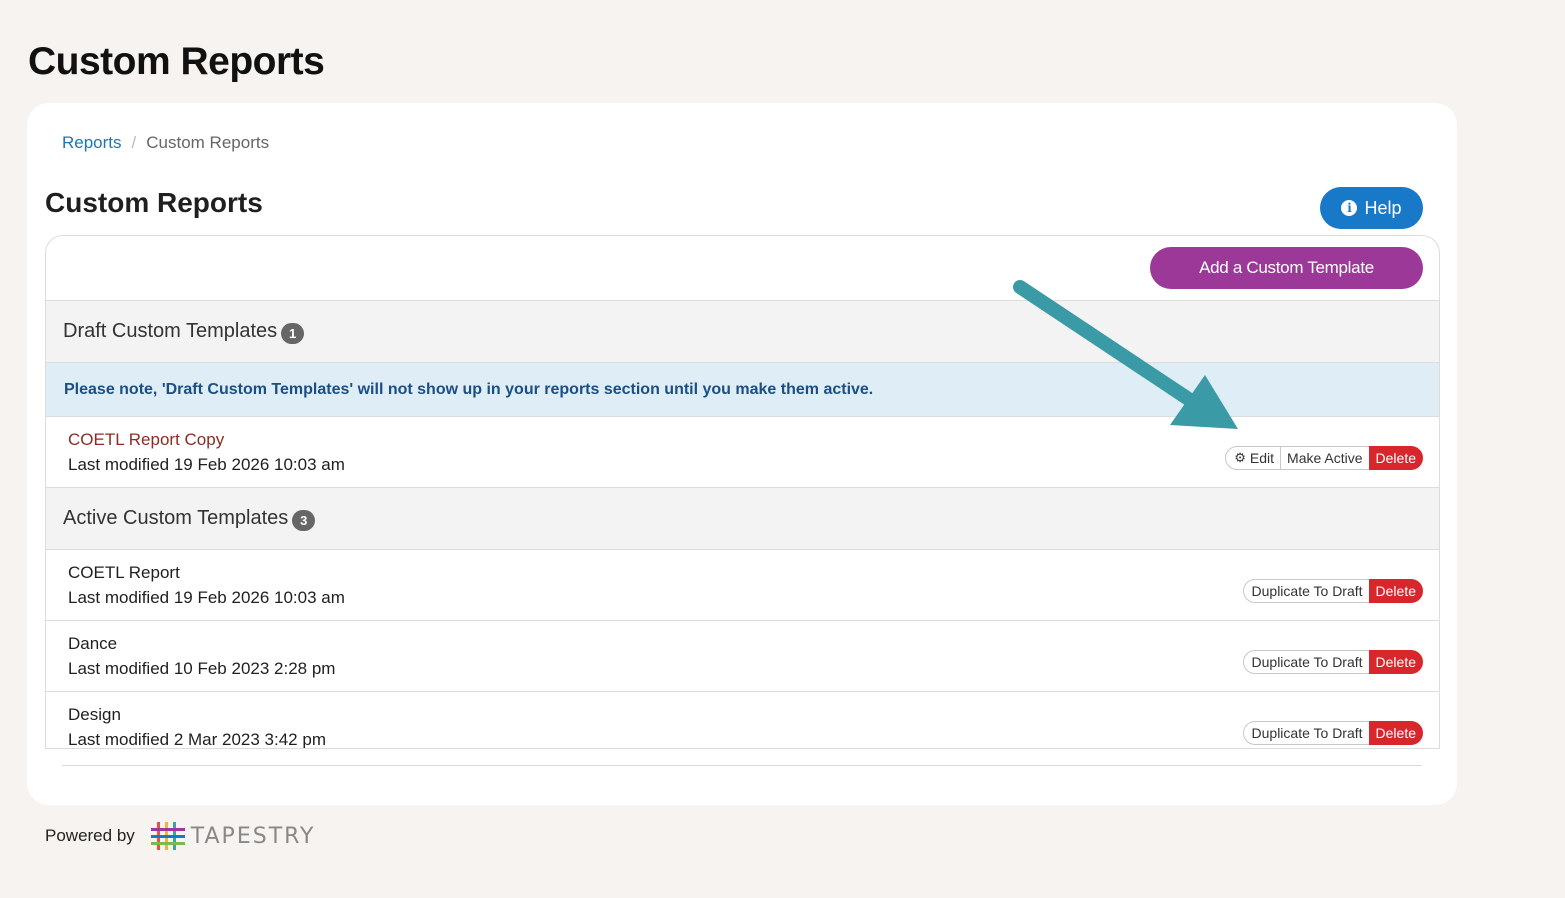 The height and width of the screenshot is (898, 1565). What do you see at coordinates (1240, 457) in the screenshot?
I see `gear-icon: ⚙` at bounding box center [1240, 457].